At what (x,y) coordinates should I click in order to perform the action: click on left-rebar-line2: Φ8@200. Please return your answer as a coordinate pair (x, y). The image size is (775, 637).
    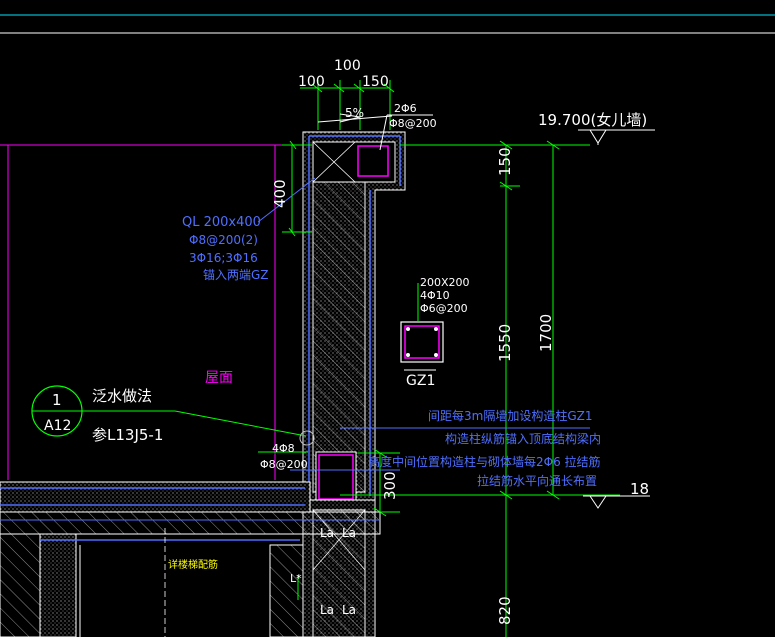
    Looking at the image, I should click on (284, 464).